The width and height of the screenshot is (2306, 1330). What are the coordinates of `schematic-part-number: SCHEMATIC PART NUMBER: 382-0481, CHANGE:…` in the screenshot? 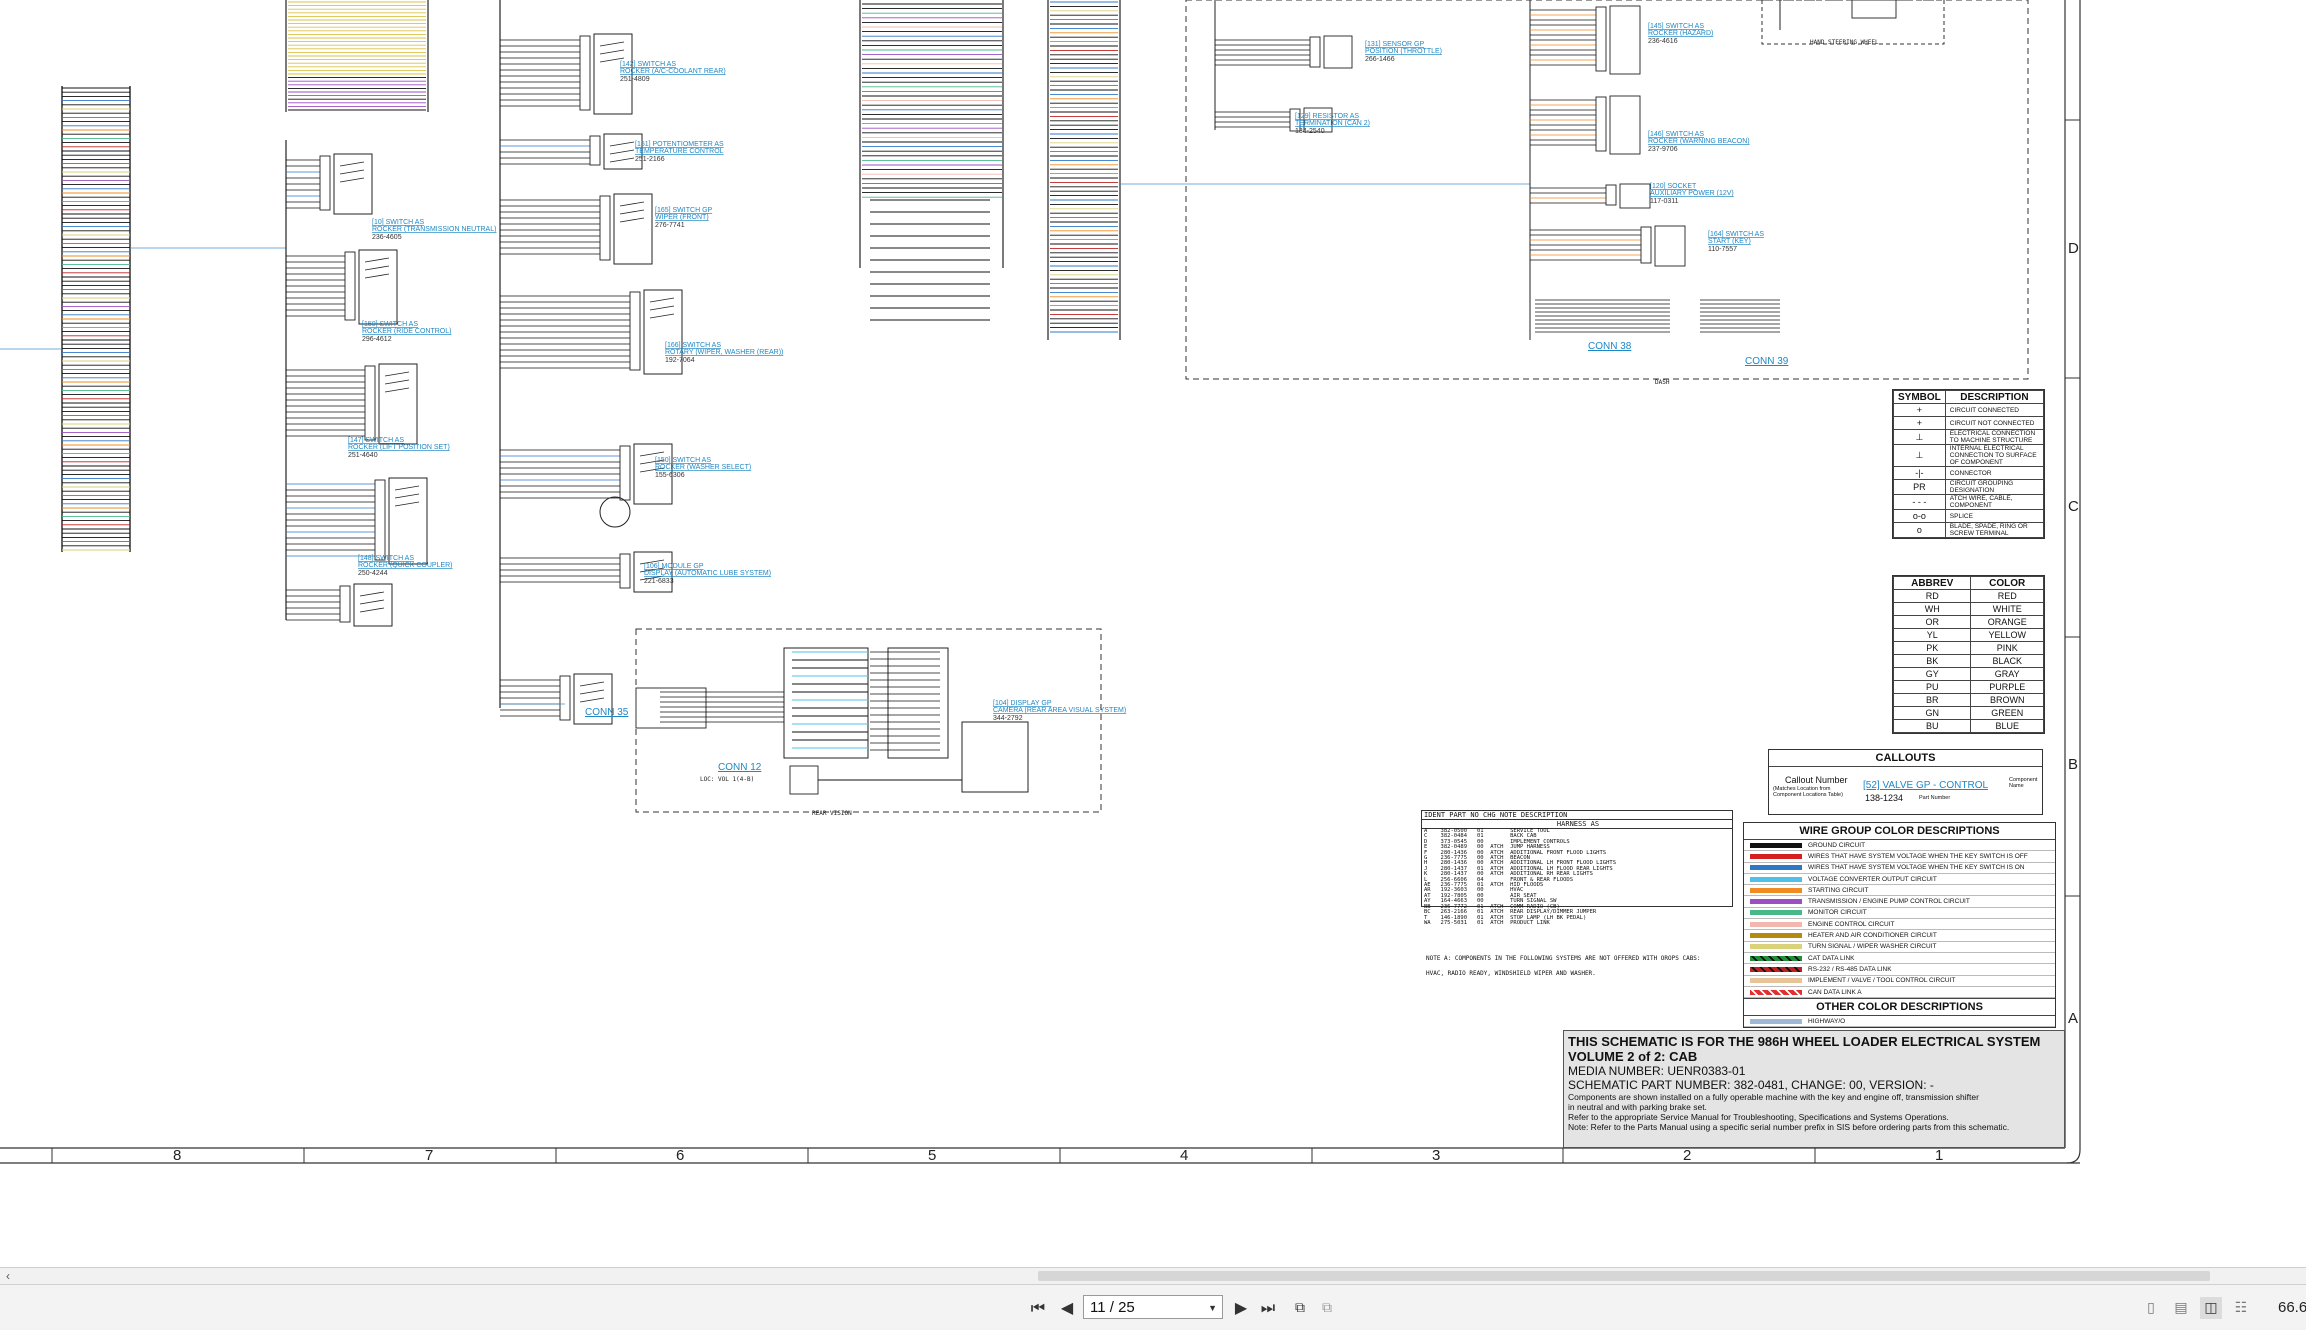 It's located at (1751, 1085).